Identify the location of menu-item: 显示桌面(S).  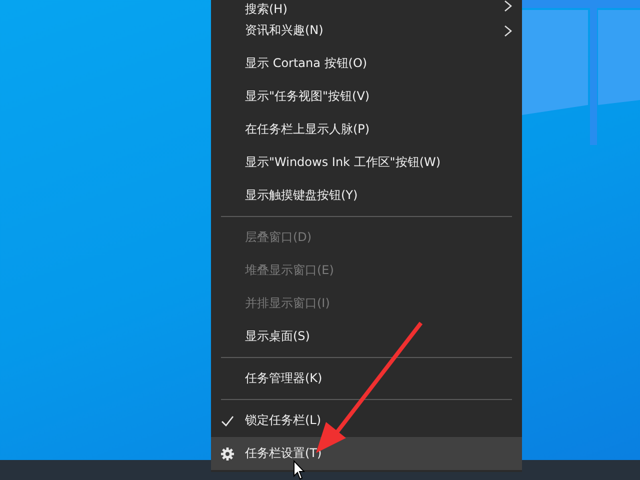
(366, 336).